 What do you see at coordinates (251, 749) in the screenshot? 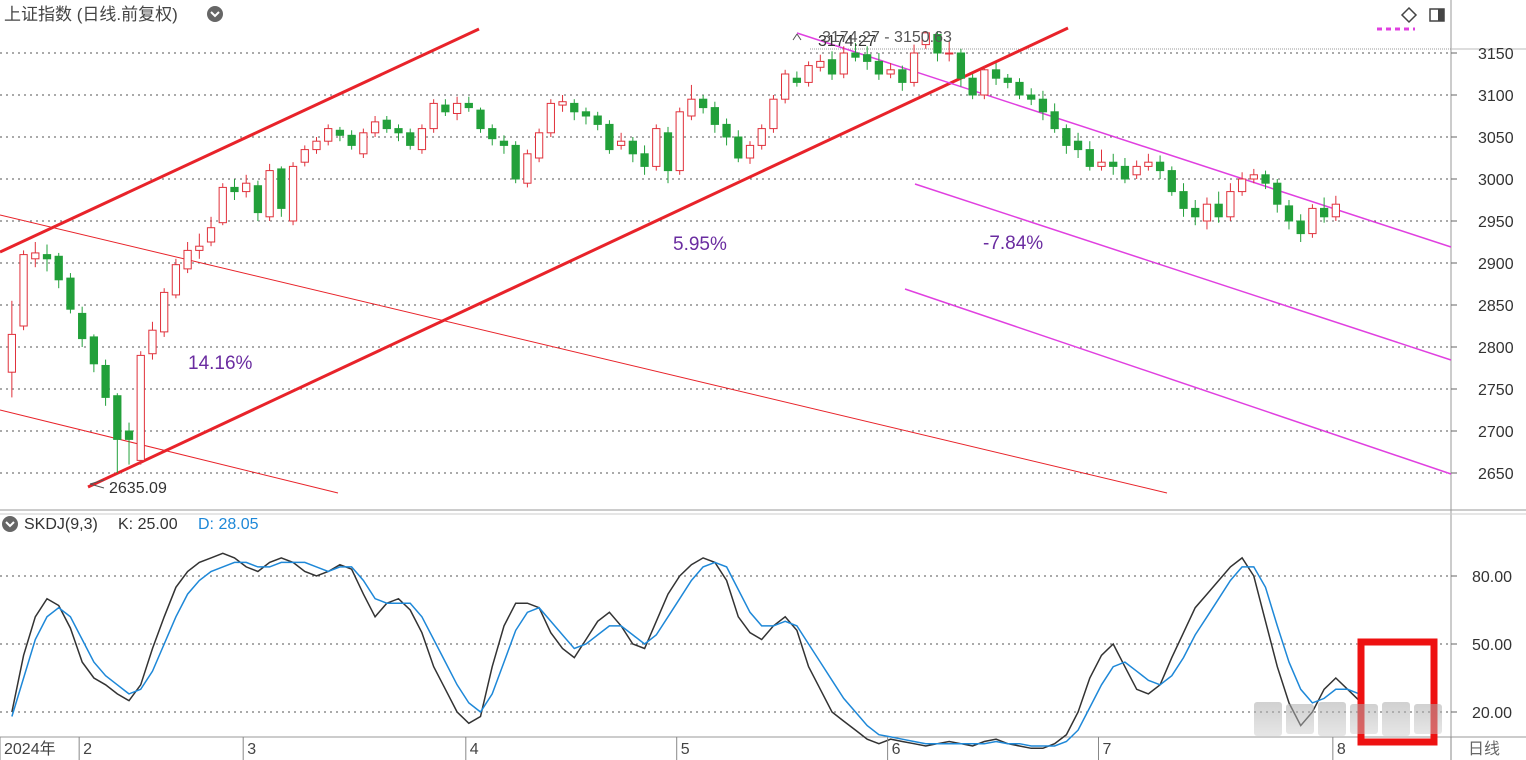
I see `x-tick-label: 3` at bounding box center [251, 749].